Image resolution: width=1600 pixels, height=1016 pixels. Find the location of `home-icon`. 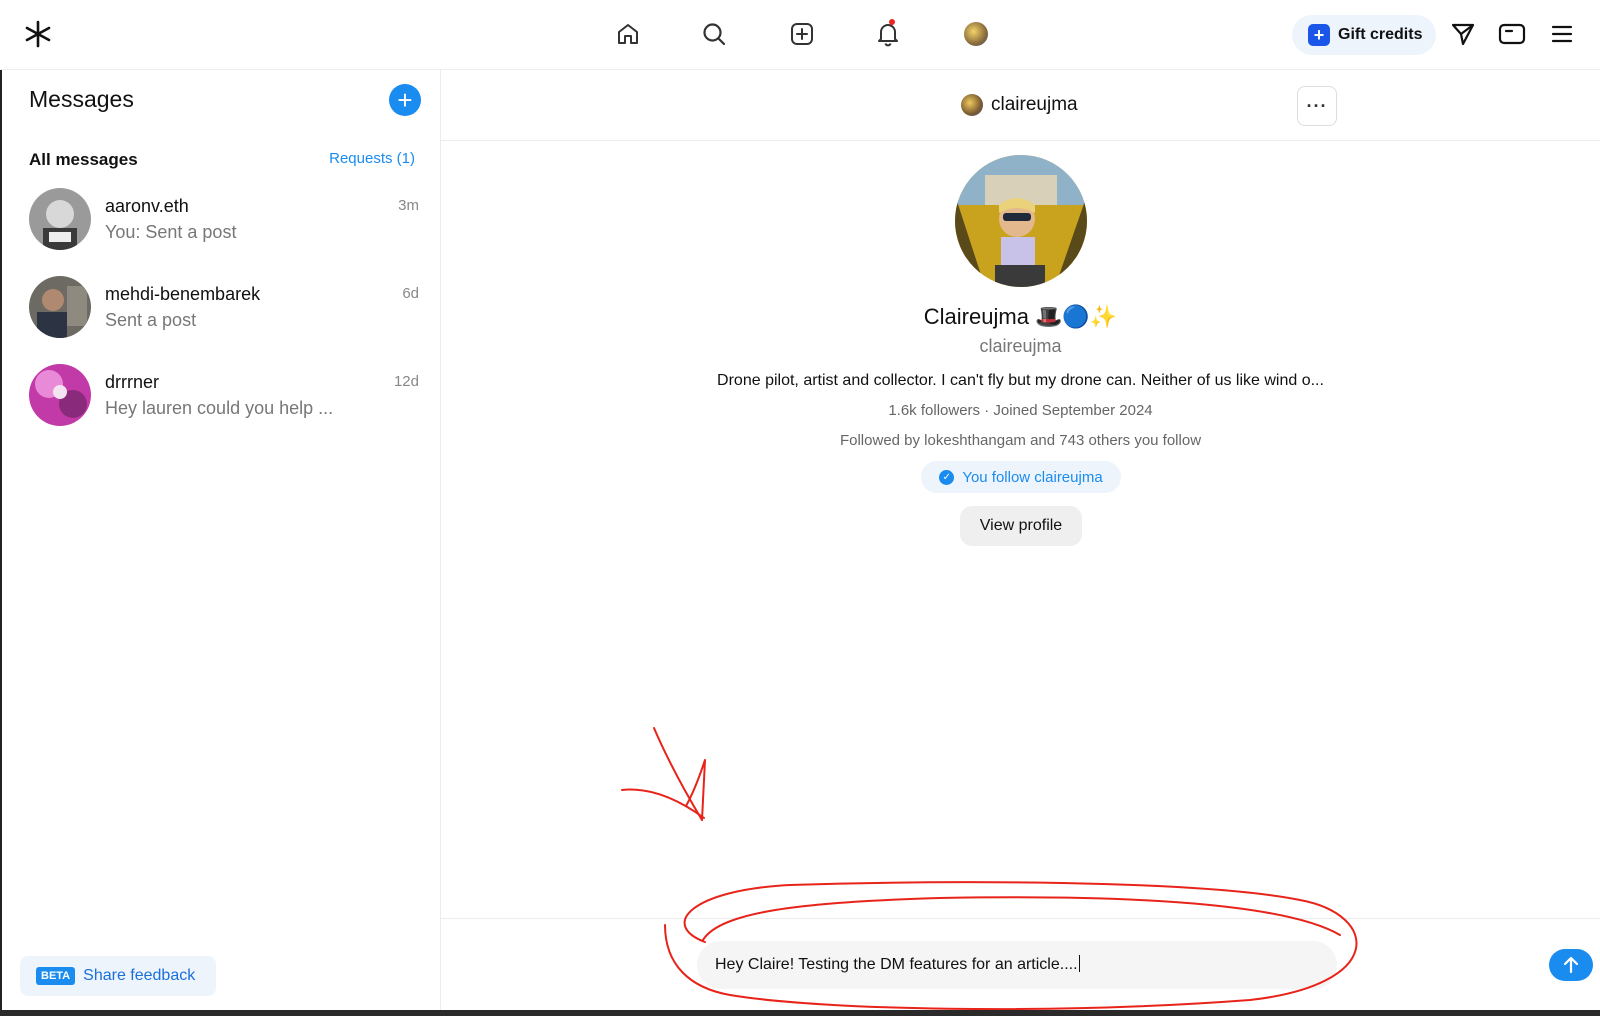

home-icon is located at coordinates (628, 34).